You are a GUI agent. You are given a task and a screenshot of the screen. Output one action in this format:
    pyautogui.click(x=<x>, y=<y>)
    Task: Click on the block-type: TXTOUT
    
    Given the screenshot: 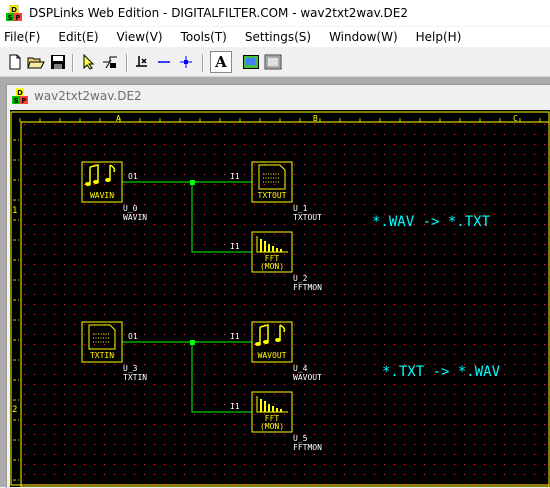 What is the action you would take?
    pyautogui.click(x=307, y=217)
    